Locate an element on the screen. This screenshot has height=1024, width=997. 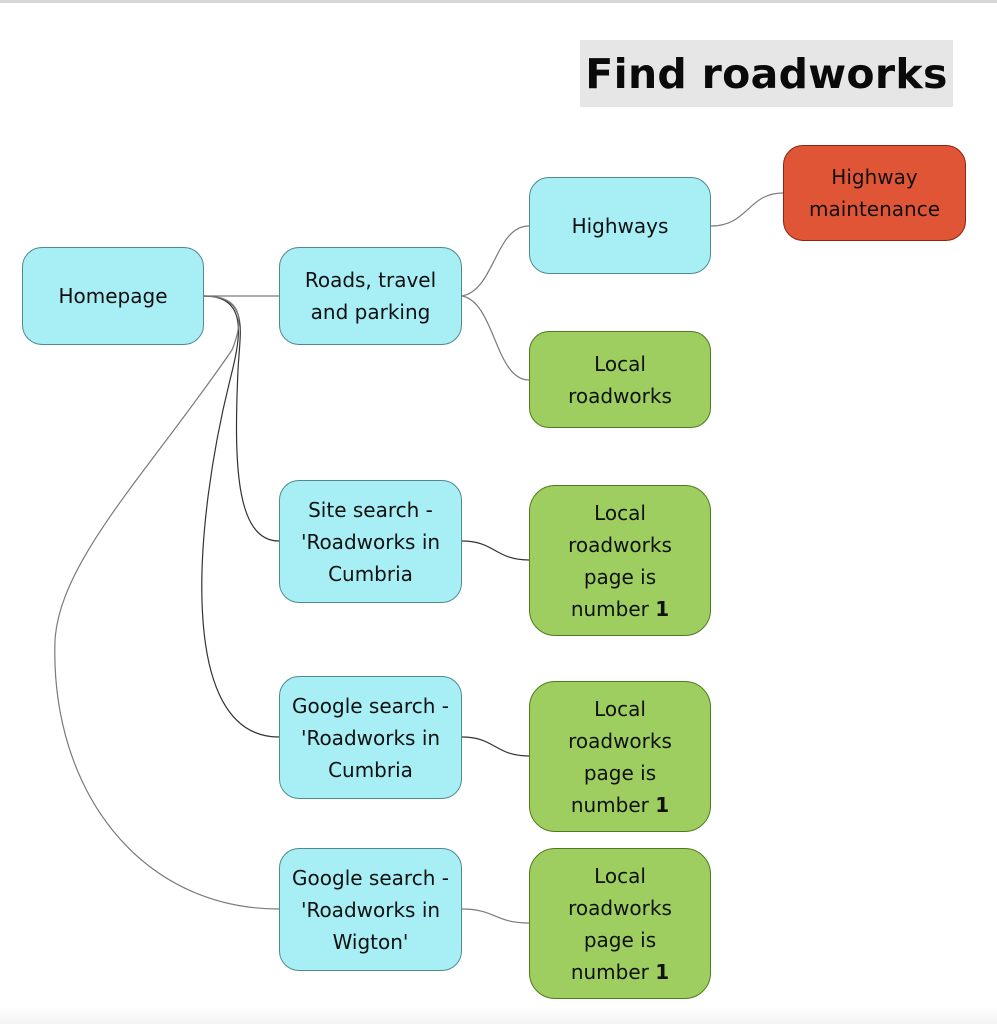
node-site-search-result: Local roadworks page is number 1 is located at coordinates (620, 560).